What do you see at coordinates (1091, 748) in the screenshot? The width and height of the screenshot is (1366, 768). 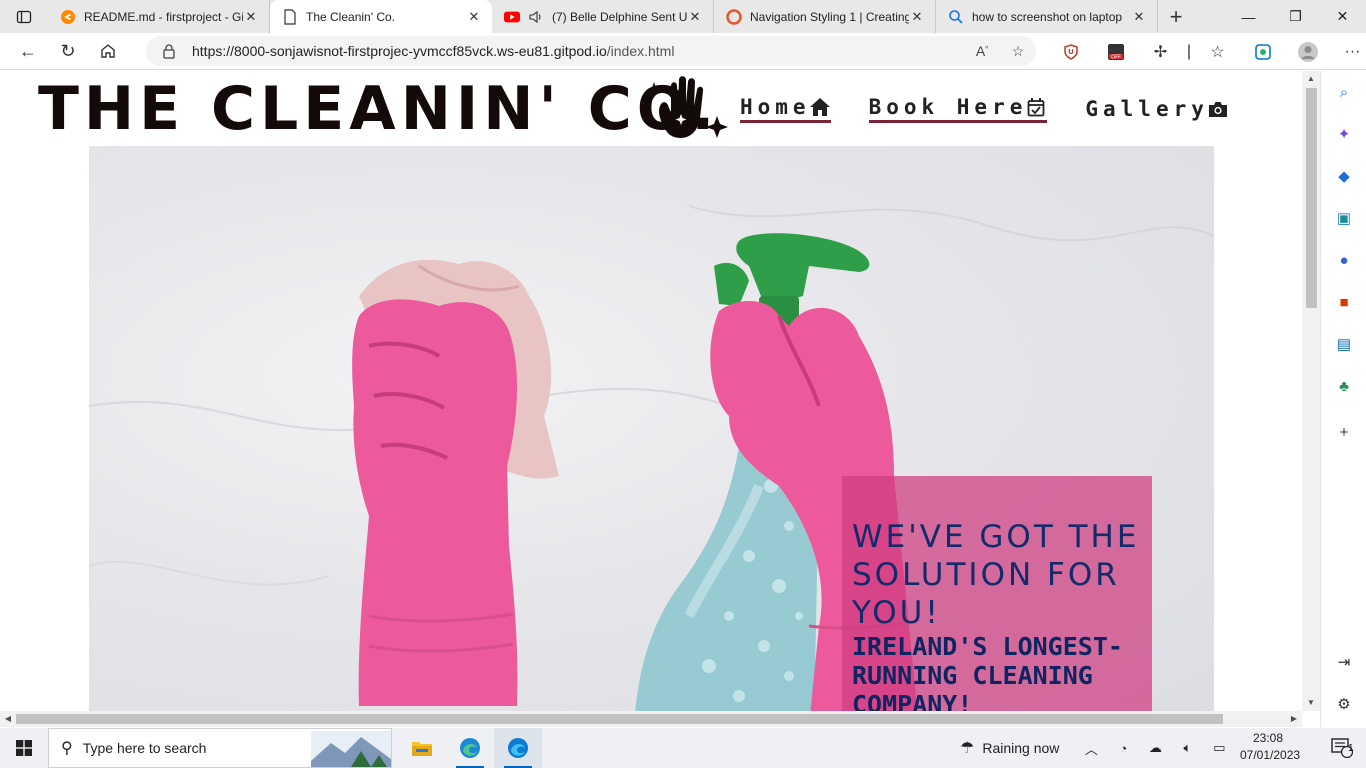 I see `show-hidden-icons-icon: ︿` at bounding box center [1091, 748].